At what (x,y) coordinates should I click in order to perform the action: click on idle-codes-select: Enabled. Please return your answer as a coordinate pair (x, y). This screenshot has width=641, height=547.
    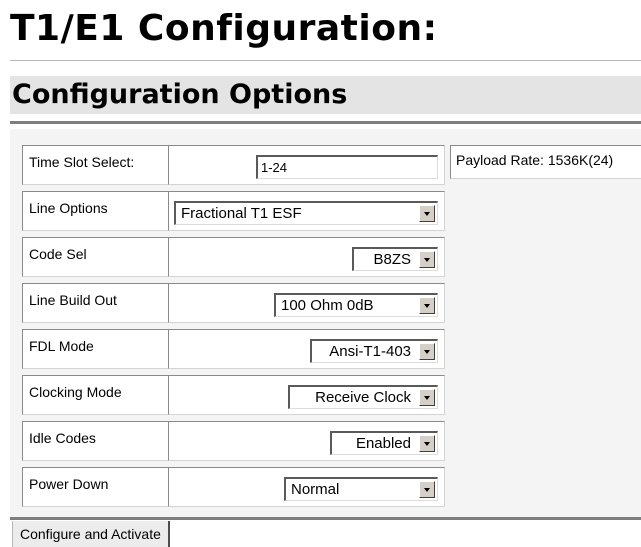
    Looking at the image, I should click on (384, 443).